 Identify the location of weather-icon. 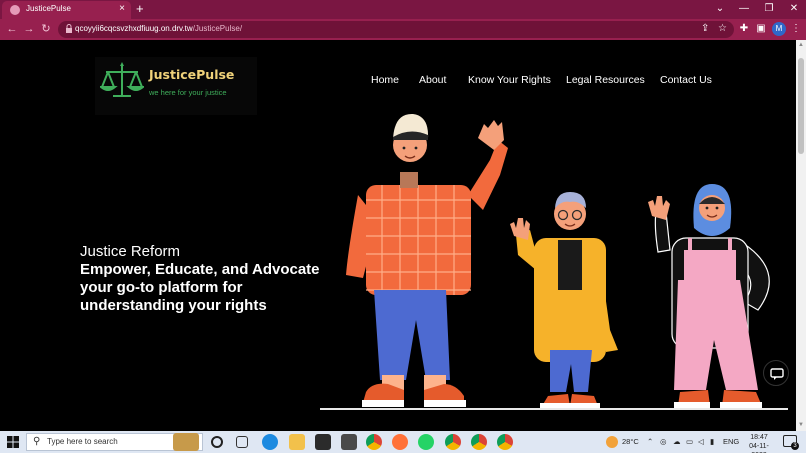
(612, 442).